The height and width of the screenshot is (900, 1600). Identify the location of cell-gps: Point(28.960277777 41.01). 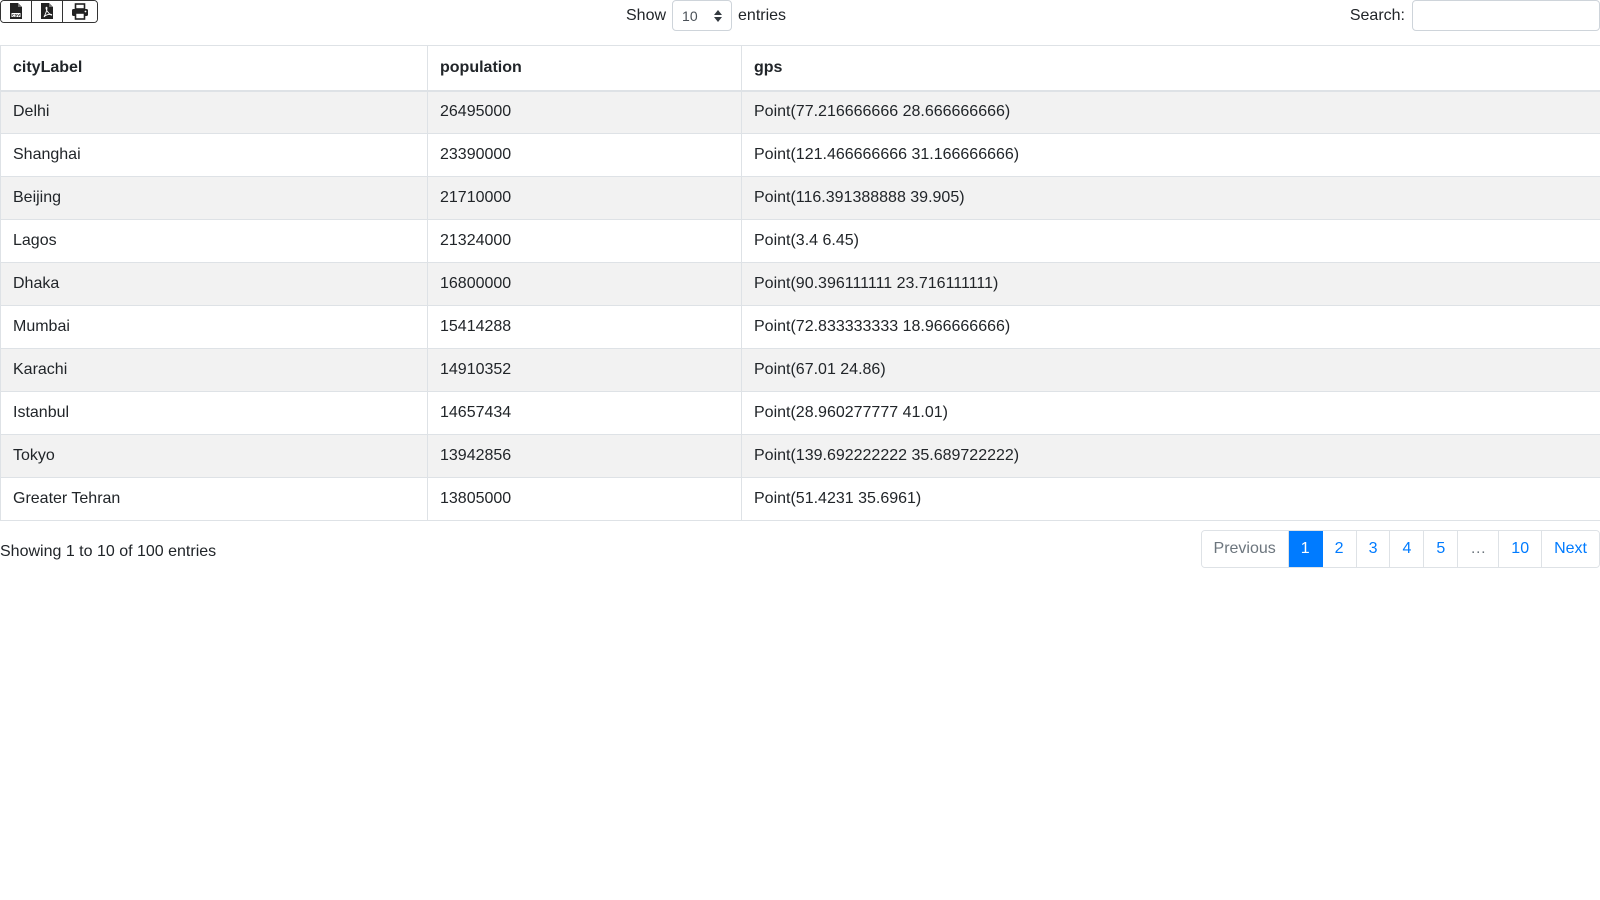
(1170, 413).